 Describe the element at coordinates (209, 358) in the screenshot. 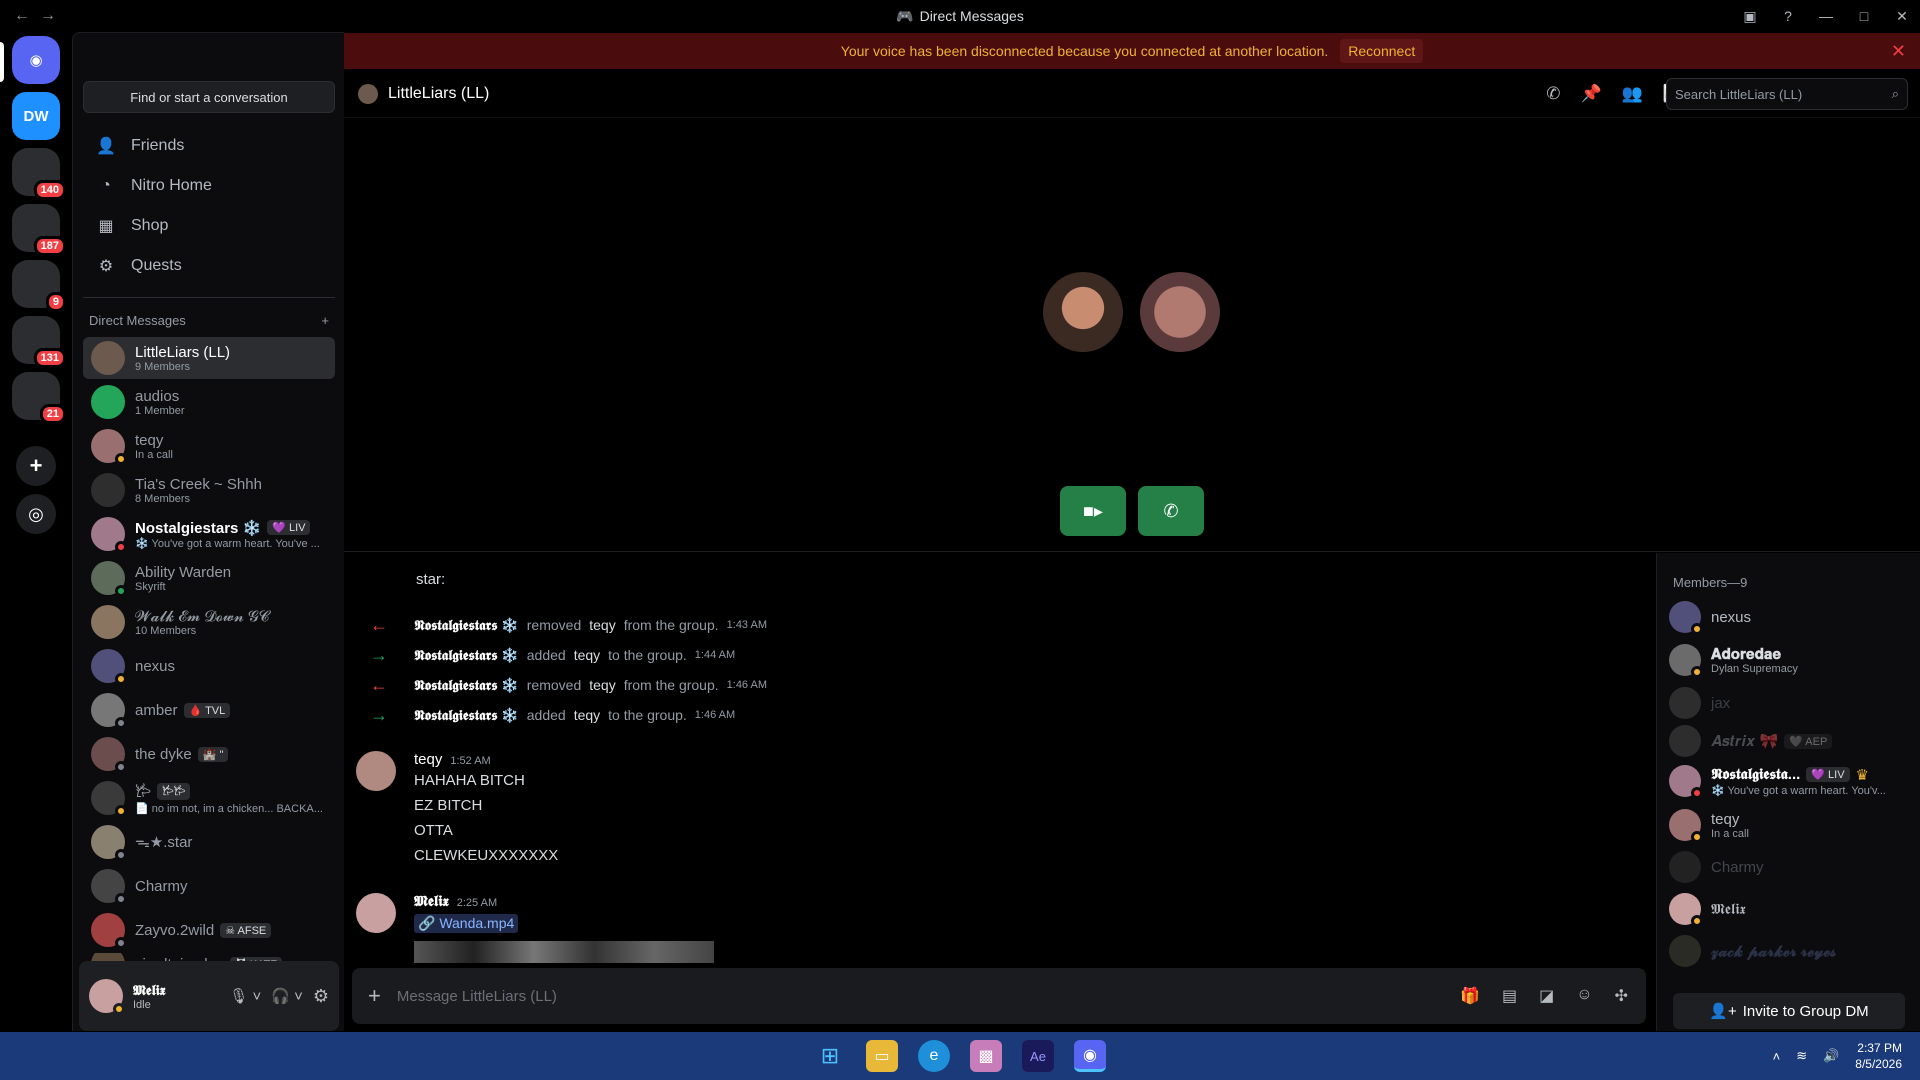

I see `dm-item: LittleLiars (LL) 9 Members` at that location.